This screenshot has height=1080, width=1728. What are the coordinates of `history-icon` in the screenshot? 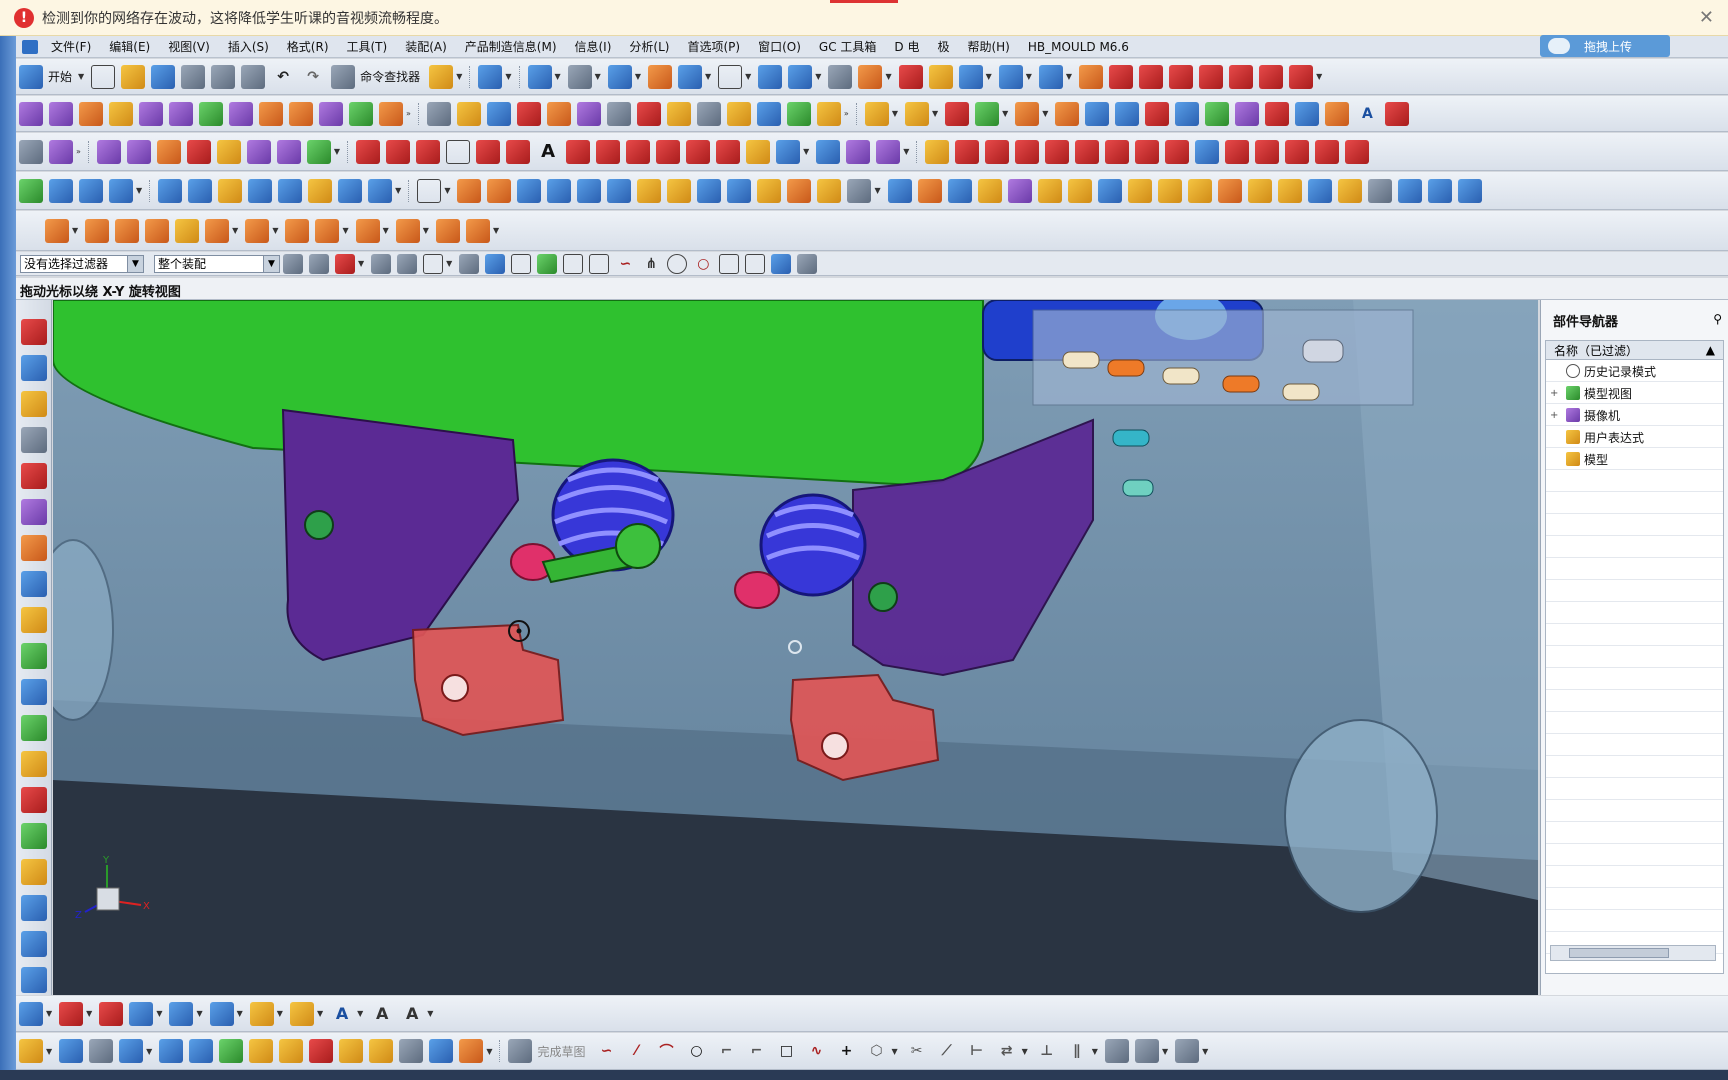 It's located at (33, 548).